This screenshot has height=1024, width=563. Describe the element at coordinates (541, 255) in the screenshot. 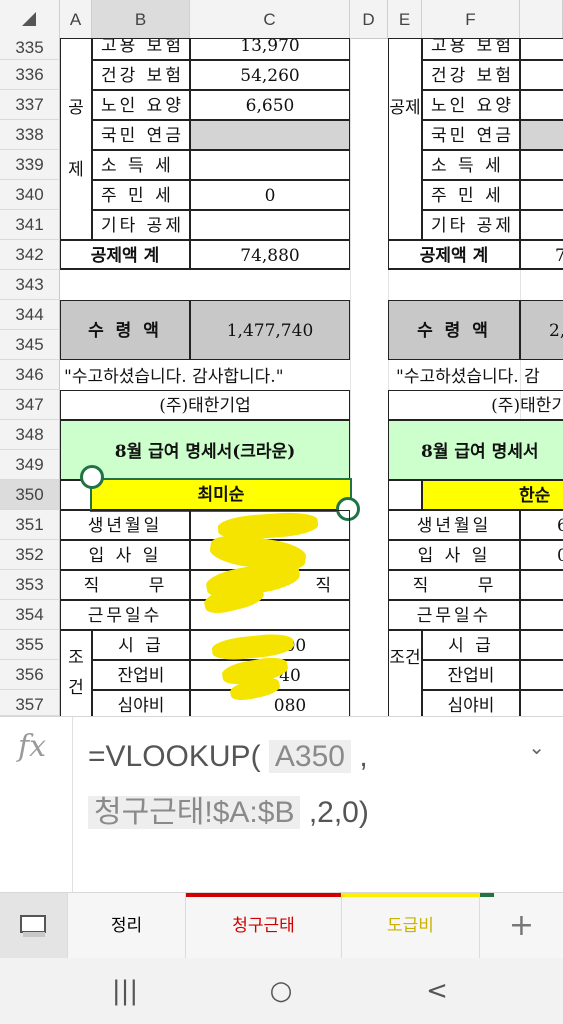

I see `total-deduction-value: 7` at that location.